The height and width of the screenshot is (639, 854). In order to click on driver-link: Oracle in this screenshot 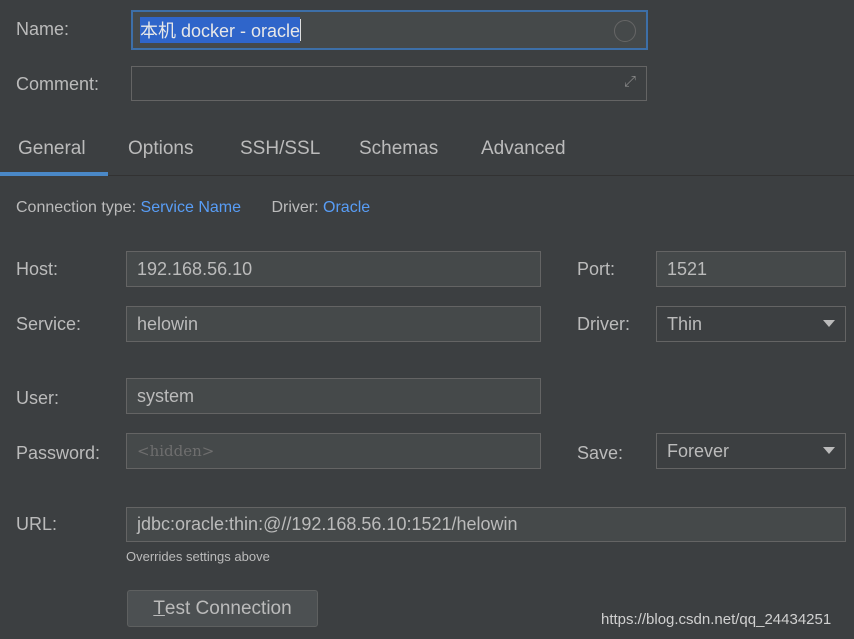, I will do `click(346, 207)`.